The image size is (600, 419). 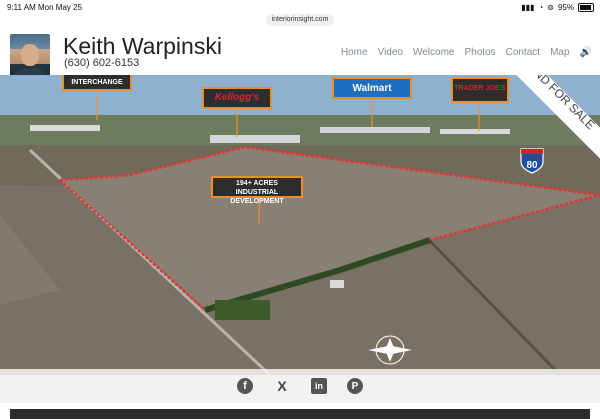 What do you see at coordinates (586, 52) in the screenshot?
I see `speaker-icon: 🔊` at bounding box center [586, 52].